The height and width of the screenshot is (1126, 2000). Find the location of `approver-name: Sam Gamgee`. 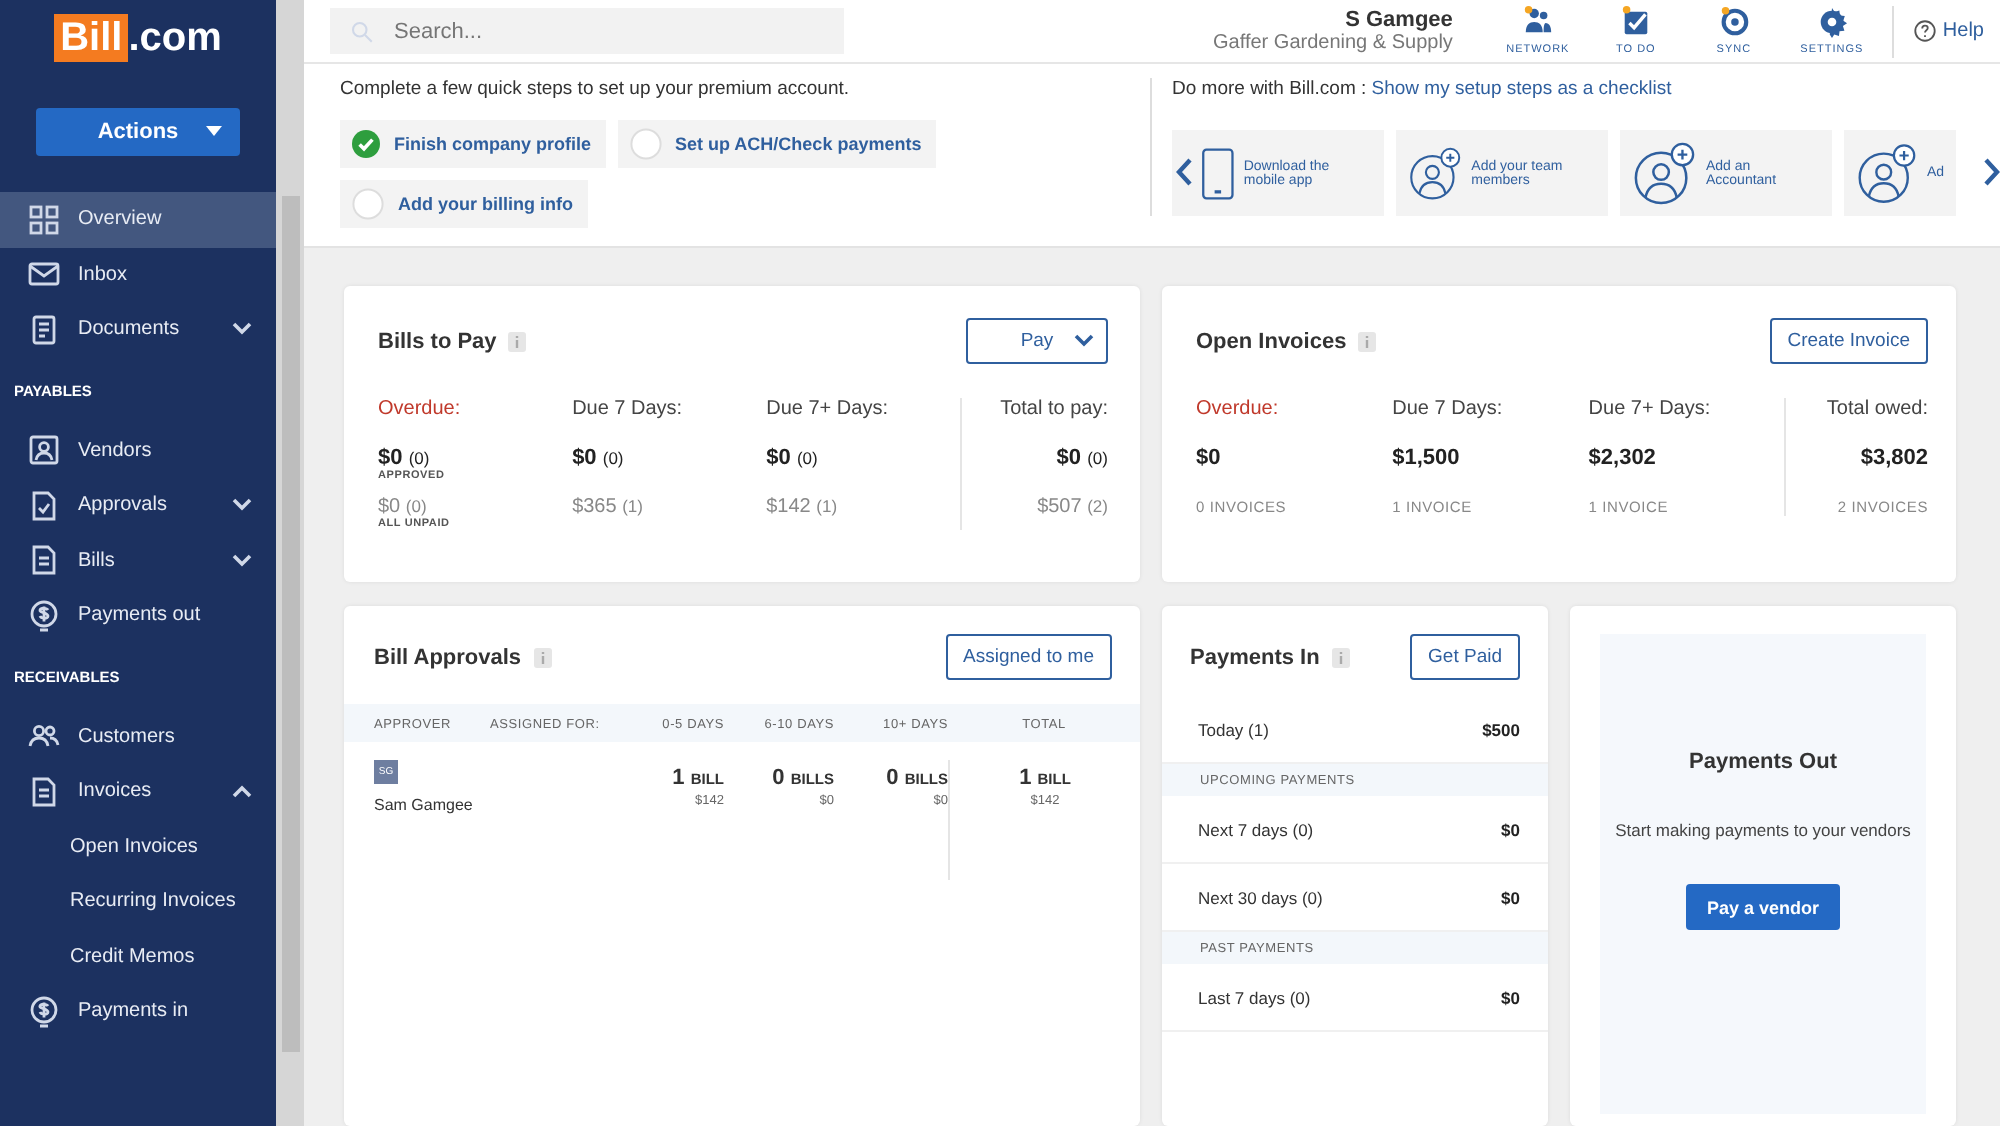

approver-name: Sam Gamgee is located at coordinates (423, 805).